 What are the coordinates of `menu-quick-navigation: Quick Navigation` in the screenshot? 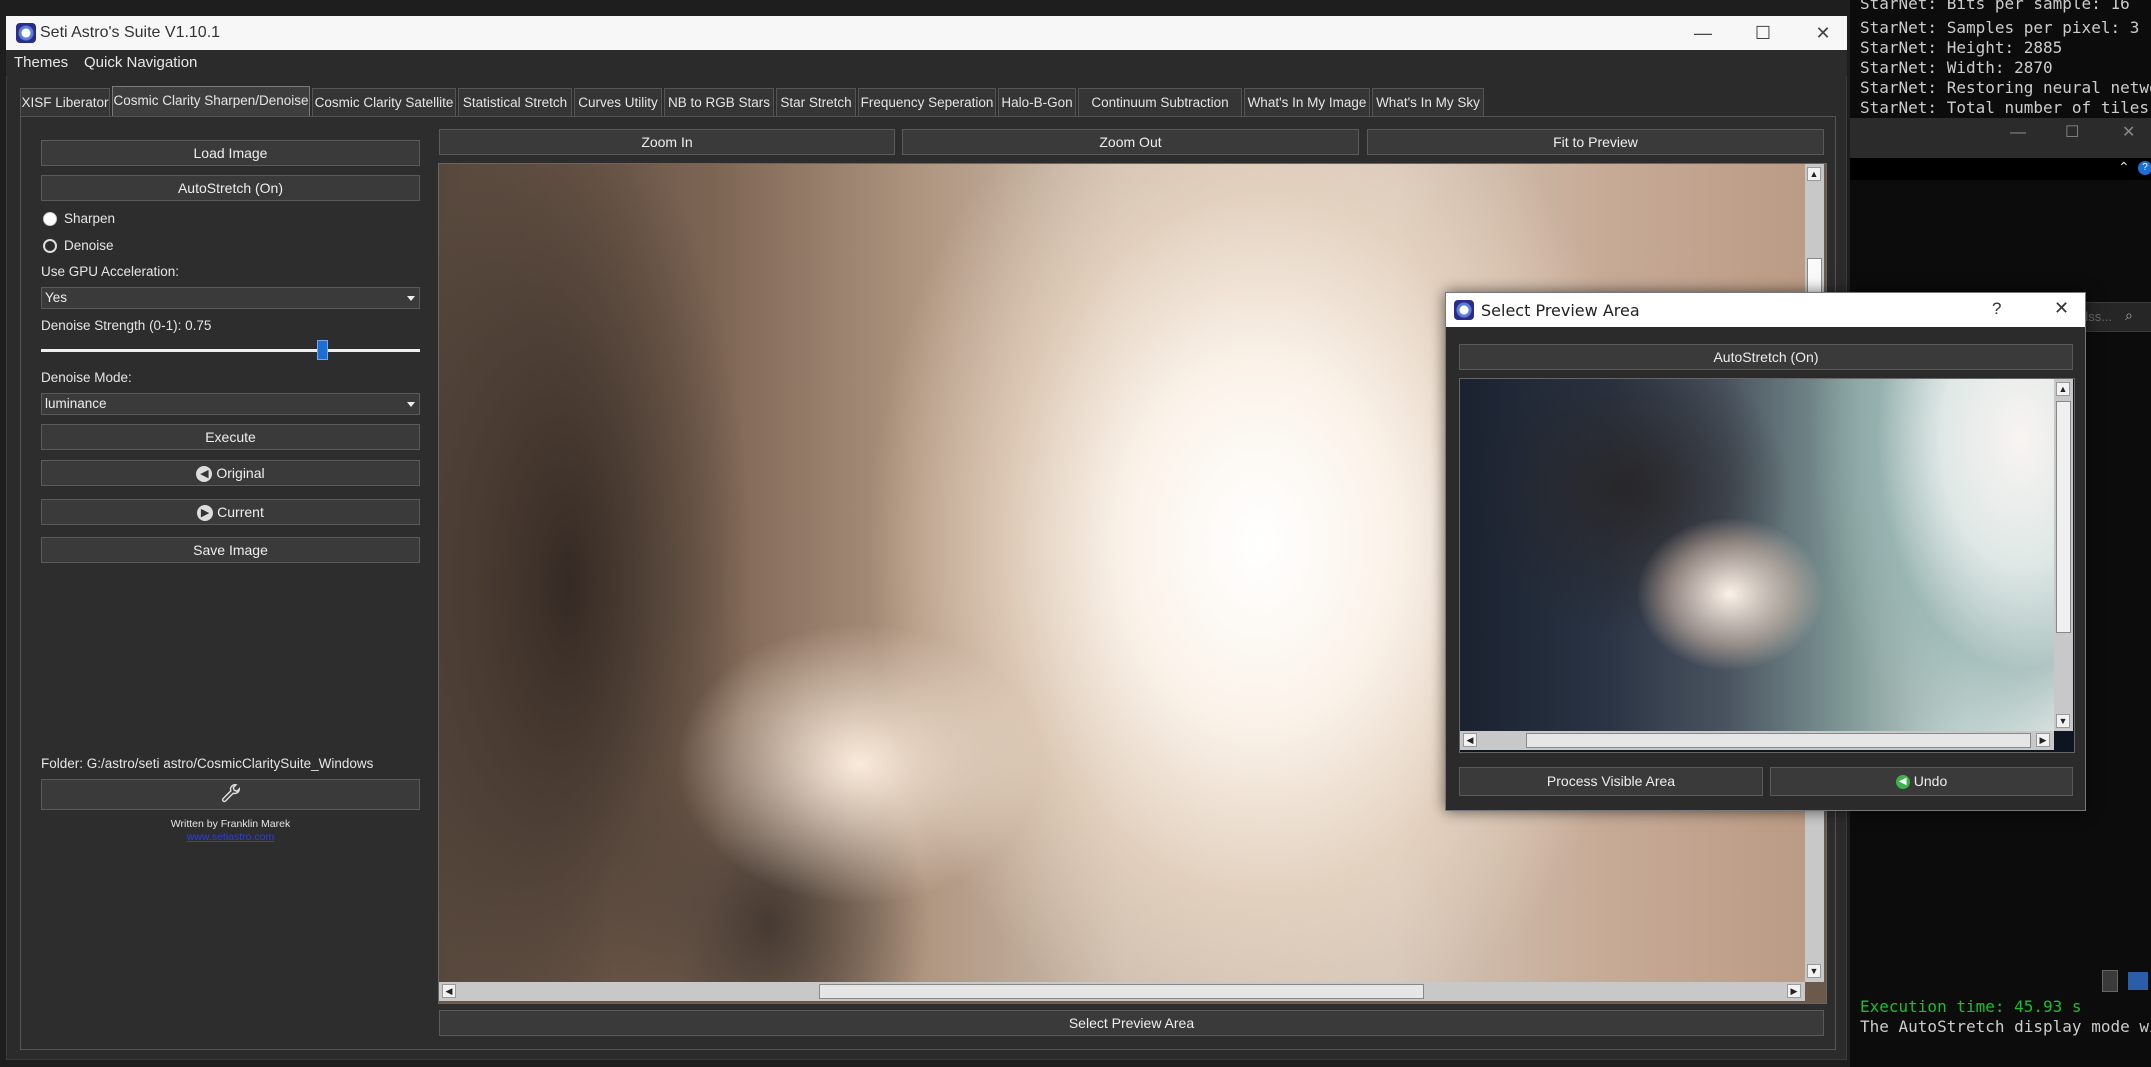 It's located at (140, 62).